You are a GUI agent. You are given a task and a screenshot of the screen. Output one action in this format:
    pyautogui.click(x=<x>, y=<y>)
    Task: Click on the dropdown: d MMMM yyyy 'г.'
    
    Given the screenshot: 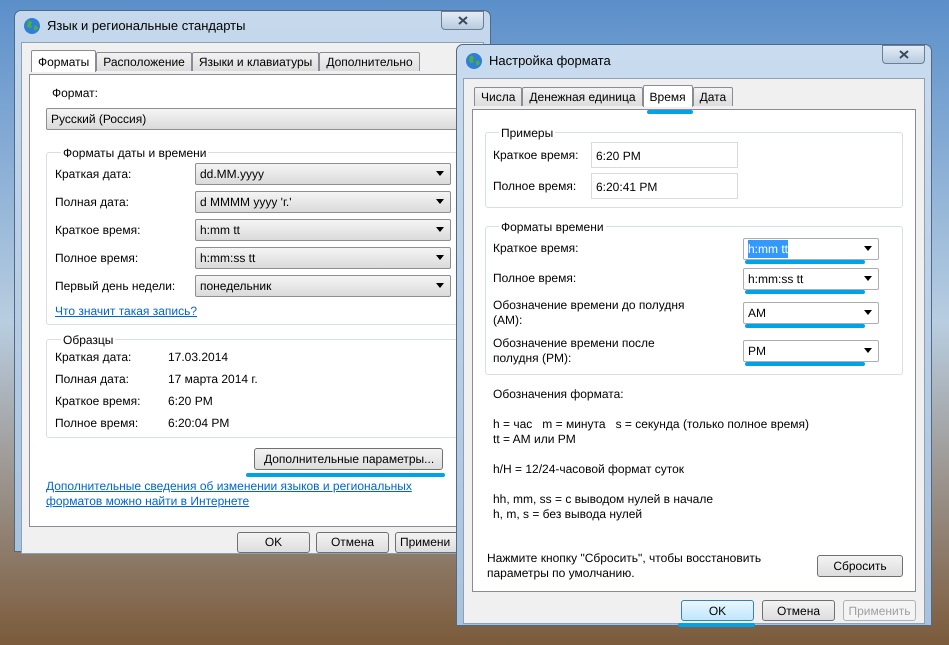 What is the action you would take?
    pyautogui.click(x=323, y=201)
    